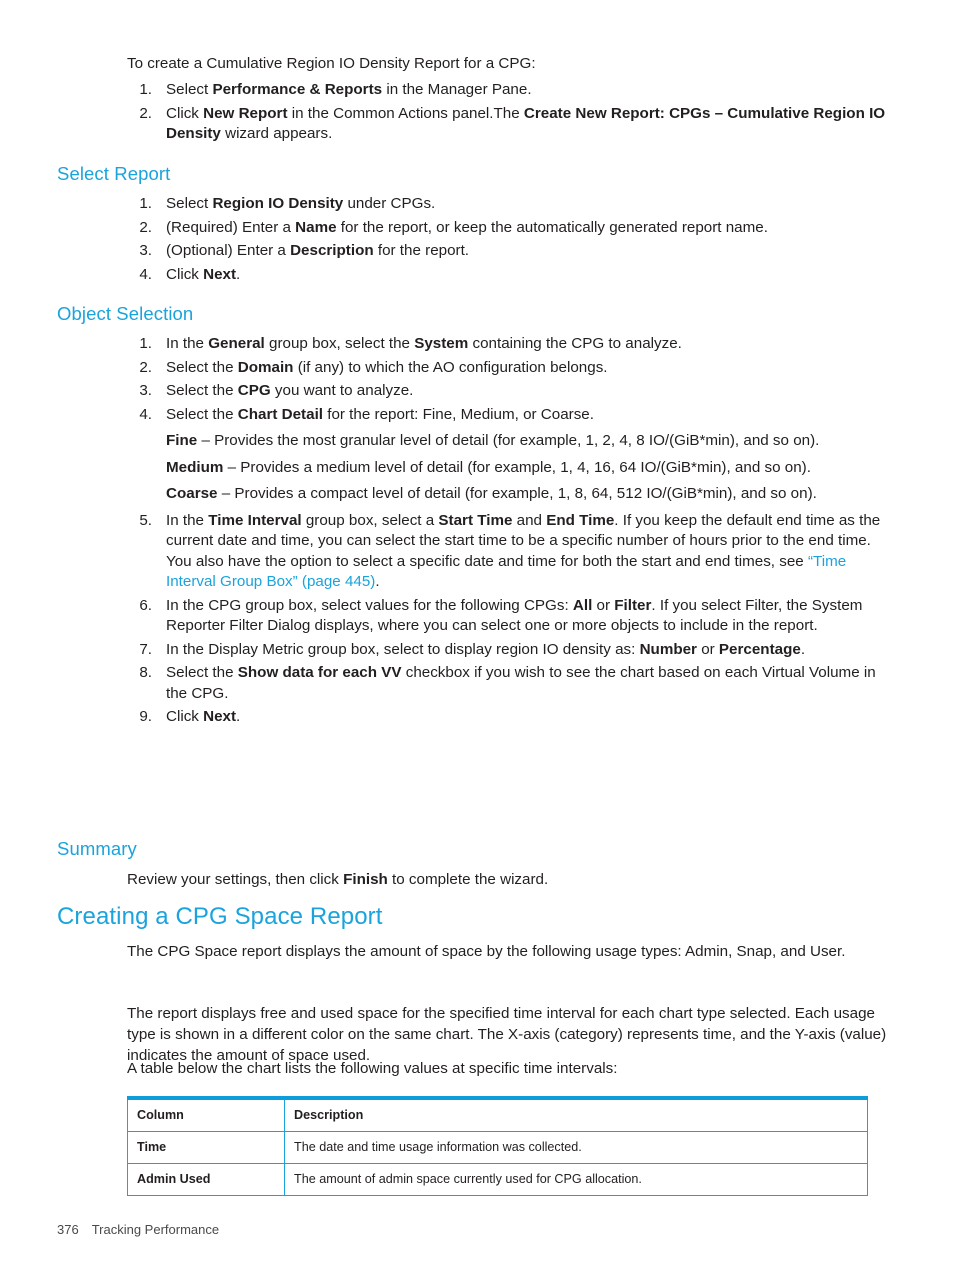 The image size is (954, 1271). What do you see at coordinates (370, 520) in the screenshot?
I see `text-run: group box, select a` at bounding box center [370, 520].